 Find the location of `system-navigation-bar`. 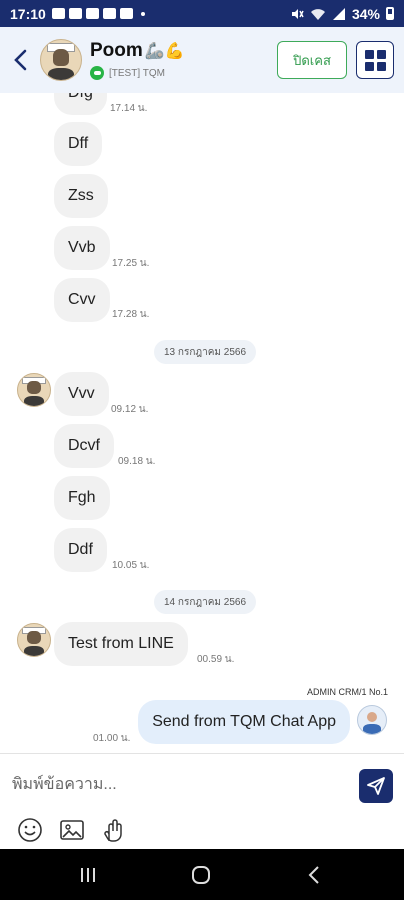

system-navigation-bar is located at coordinates (202, 874).